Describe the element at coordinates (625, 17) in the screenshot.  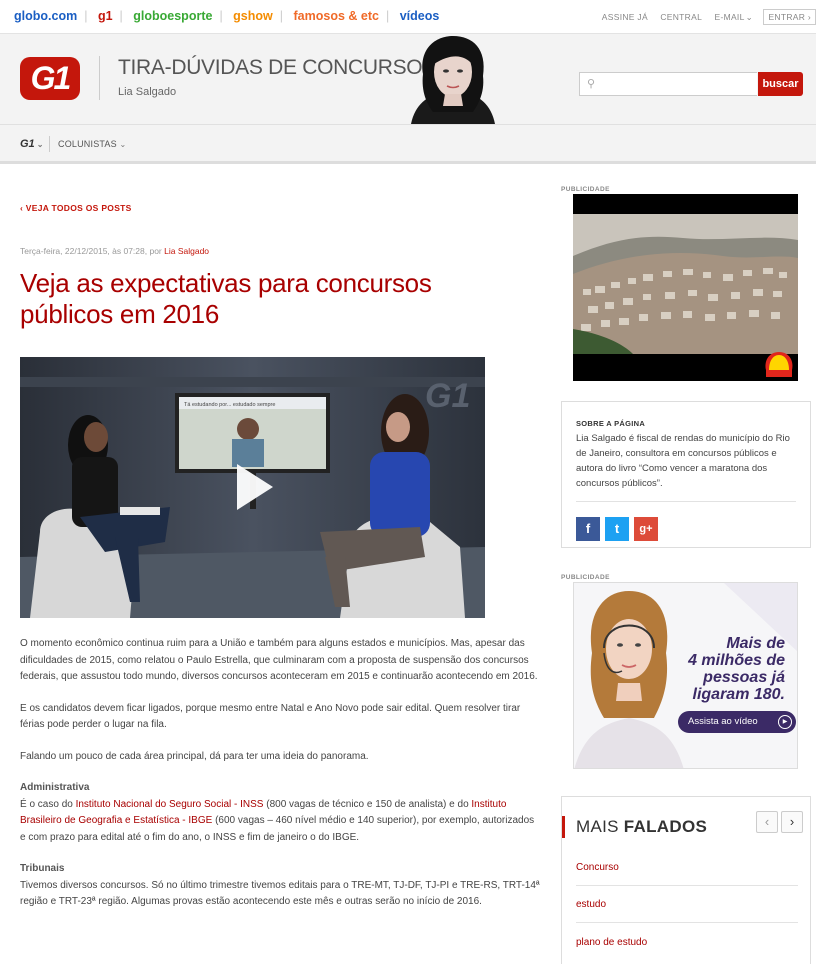
I see `assine-link: ASSINE JÁ` at that location.